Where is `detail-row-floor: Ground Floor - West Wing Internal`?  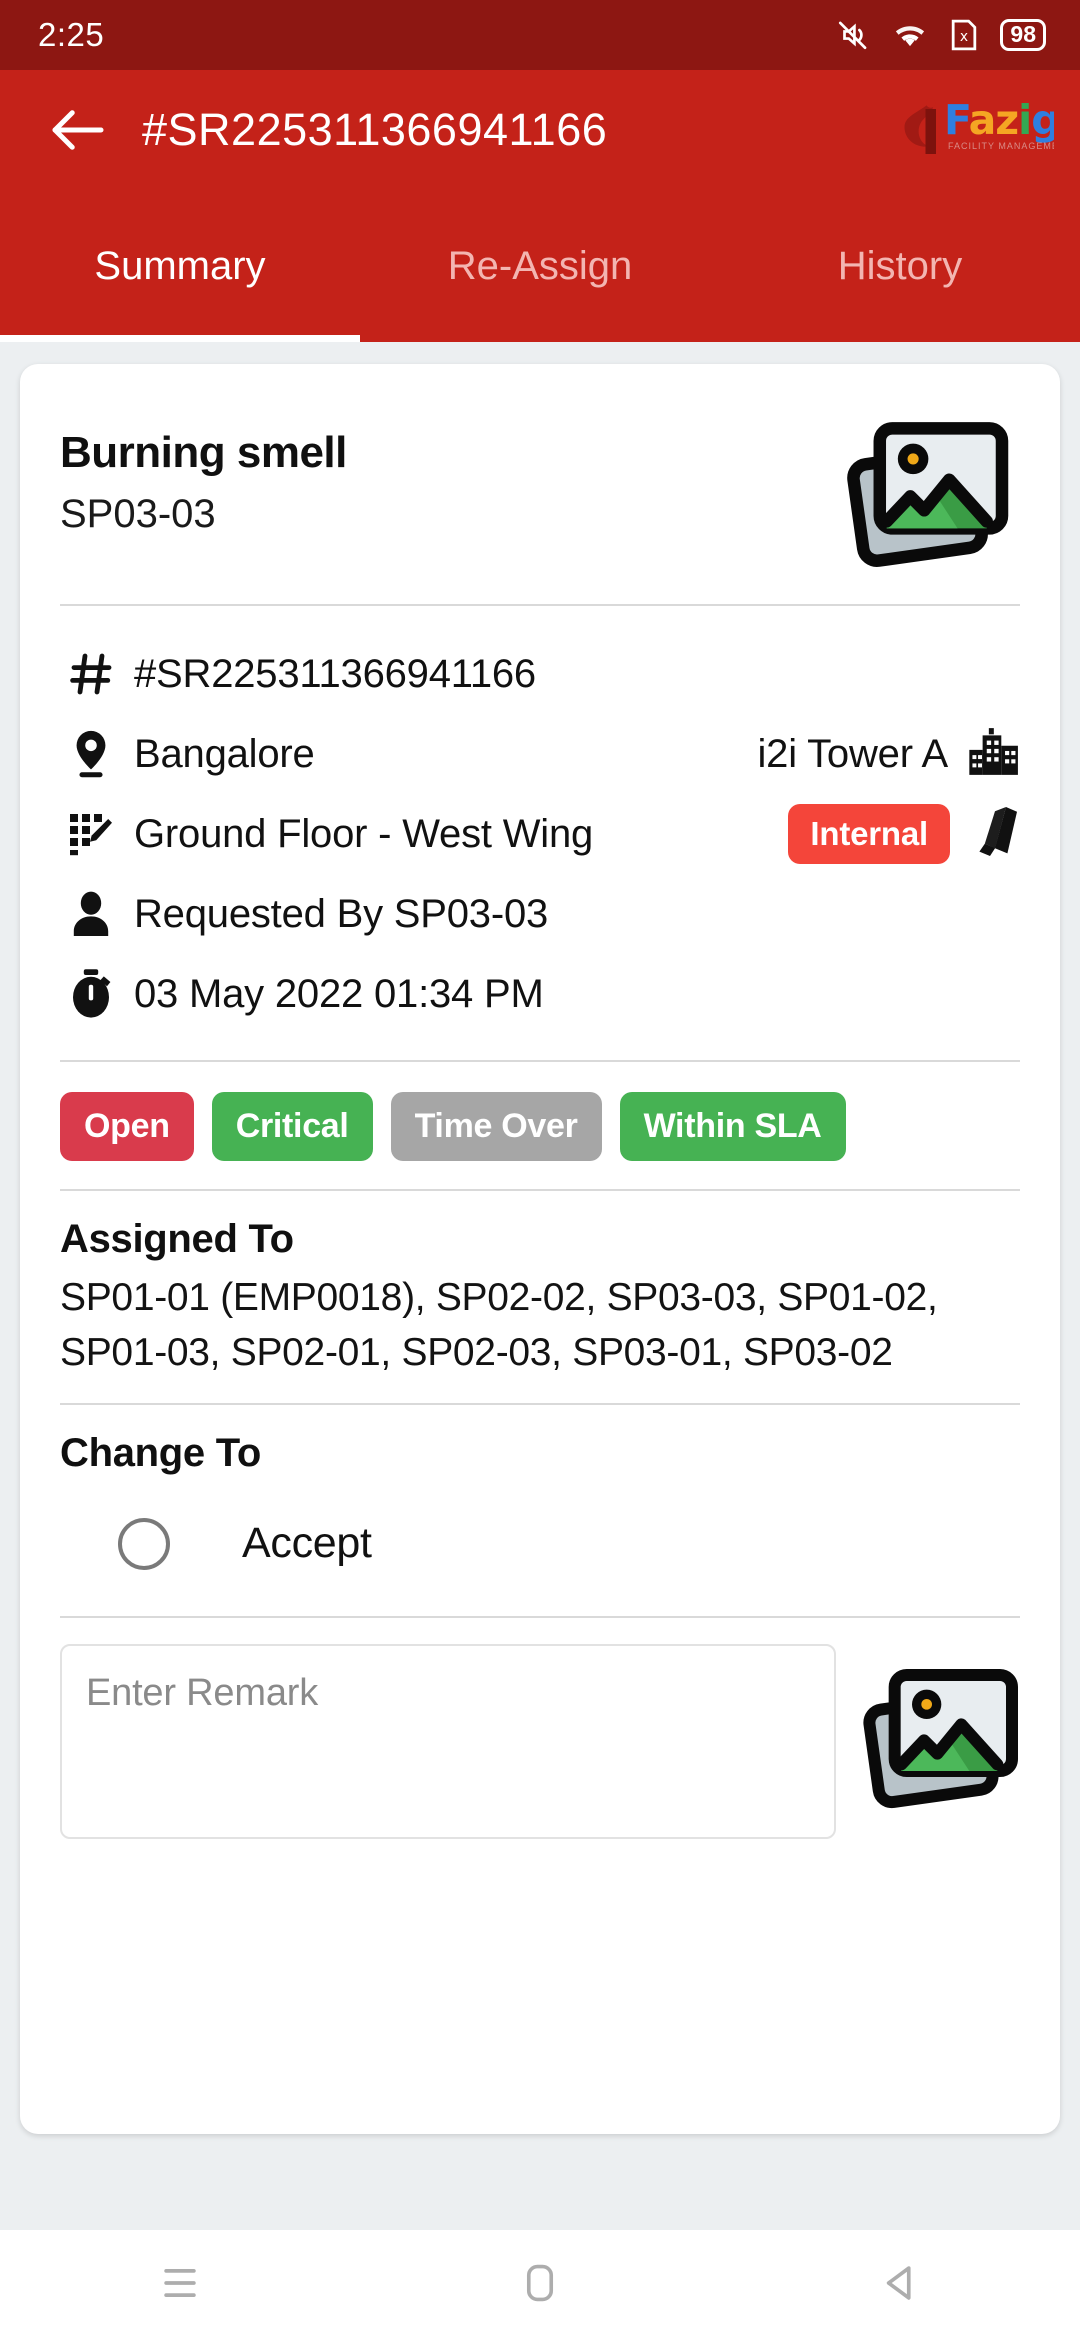
detail-row-floor: Ground Floor - West Wing Internal is located at coordinates (540, 834).